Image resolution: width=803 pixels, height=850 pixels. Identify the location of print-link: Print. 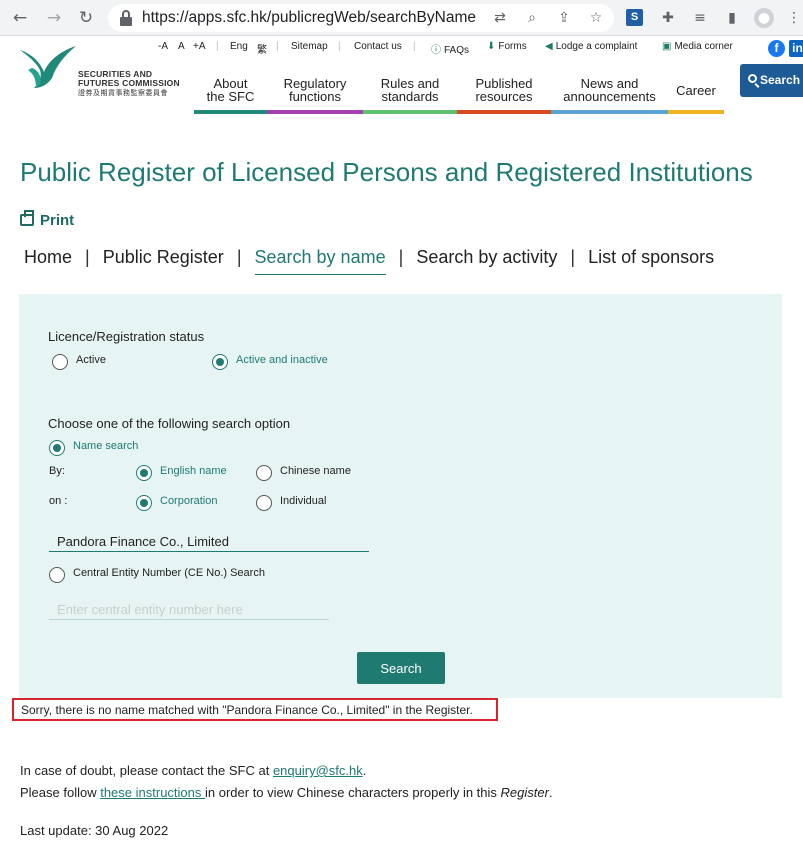
(47, 219).